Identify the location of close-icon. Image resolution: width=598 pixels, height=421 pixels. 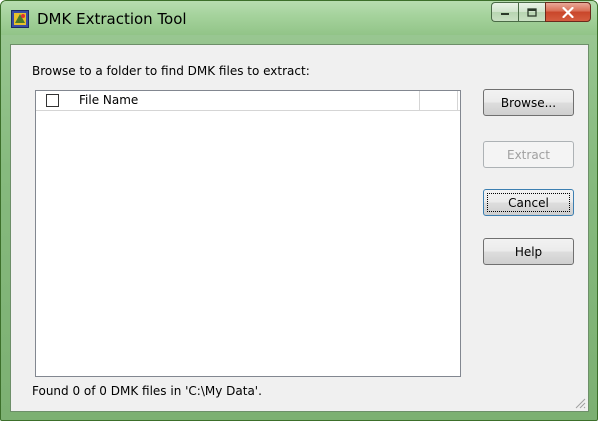
(568, 12).